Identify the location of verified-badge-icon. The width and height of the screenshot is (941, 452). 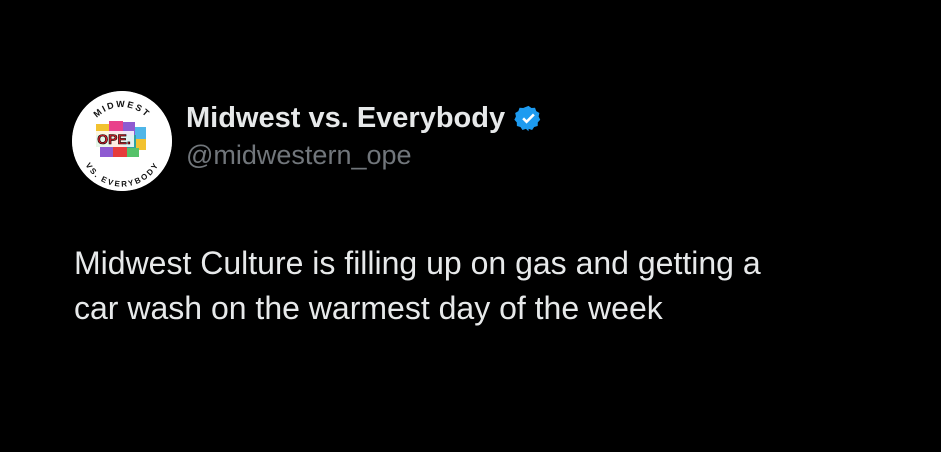
(528, 118).